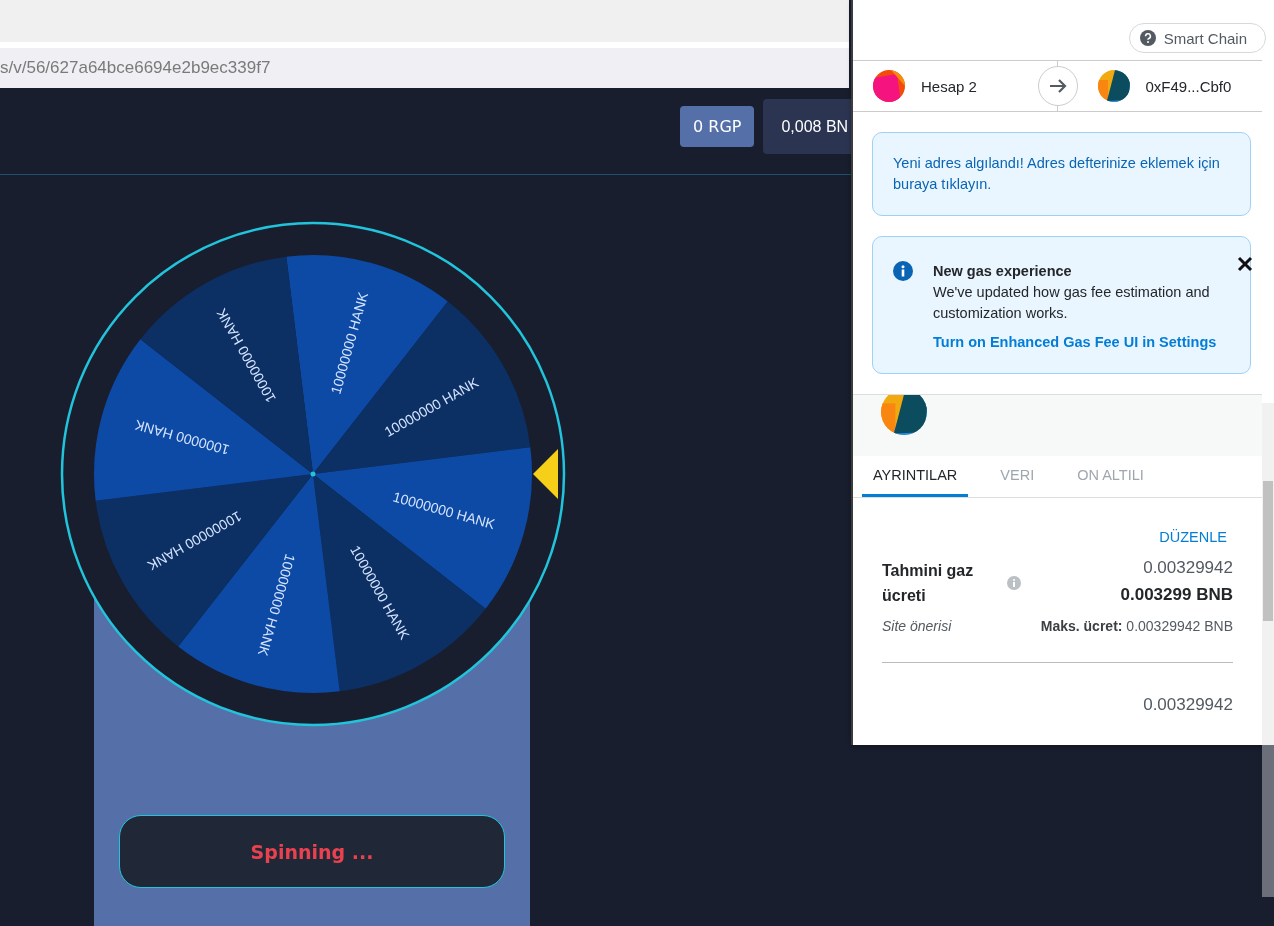  What do you see at coordinates (808, 126) in the screenshot?
I see `balance-button: 0,008 BN` at bounding box center [808, 126].